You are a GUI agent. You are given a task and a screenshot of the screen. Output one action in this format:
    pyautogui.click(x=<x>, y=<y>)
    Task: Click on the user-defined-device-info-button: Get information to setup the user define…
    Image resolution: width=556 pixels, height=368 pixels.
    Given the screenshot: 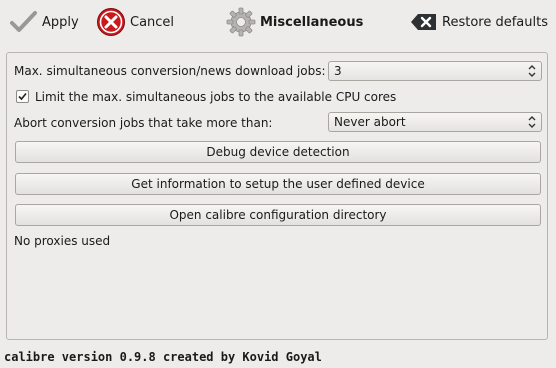 What is the action you would take?
    pyautogui.click(x=278, y=184)
    